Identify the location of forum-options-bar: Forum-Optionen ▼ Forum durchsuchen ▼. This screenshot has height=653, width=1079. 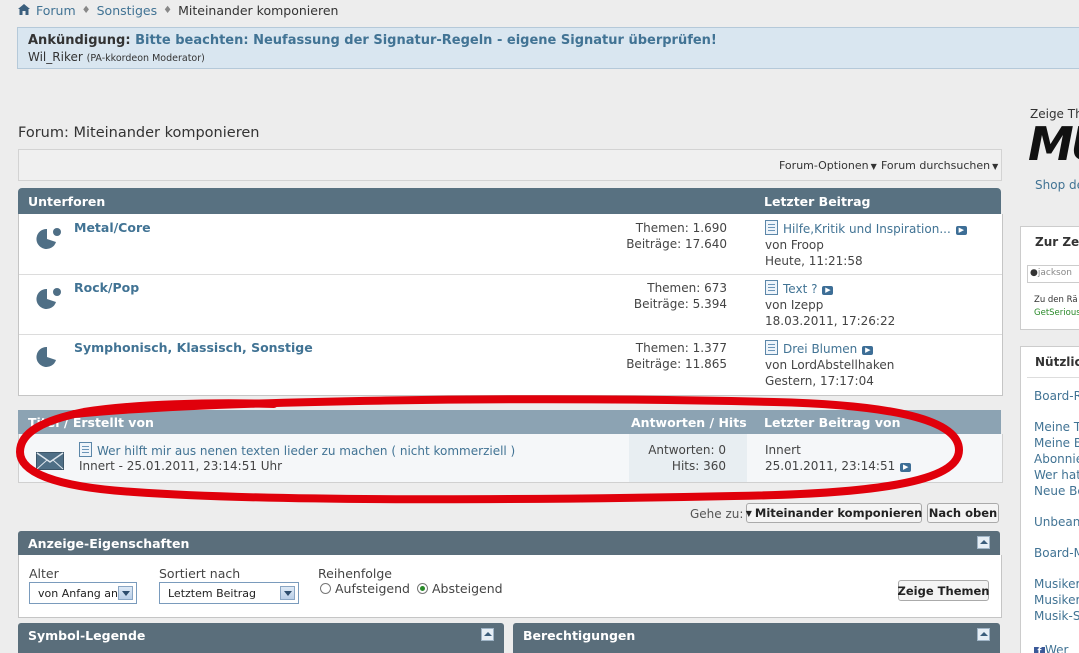
(510, 165).